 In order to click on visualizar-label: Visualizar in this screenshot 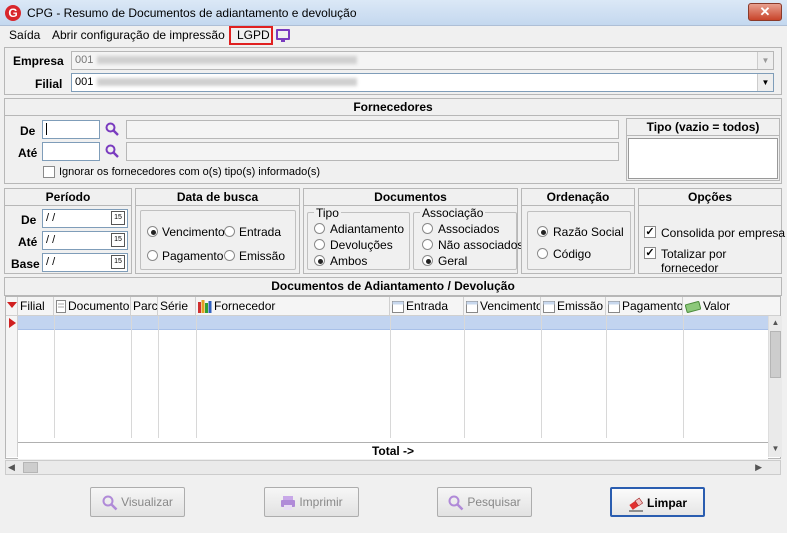, I will do `click(147, 502)`.